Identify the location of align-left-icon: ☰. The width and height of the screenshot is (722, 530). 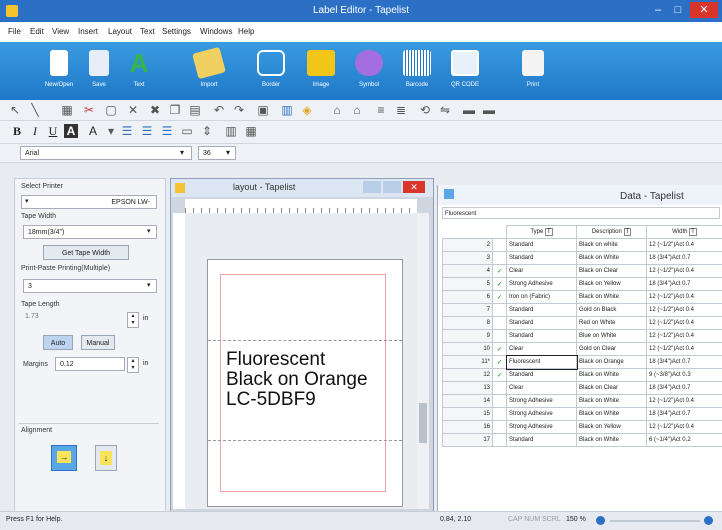
(127, 131).